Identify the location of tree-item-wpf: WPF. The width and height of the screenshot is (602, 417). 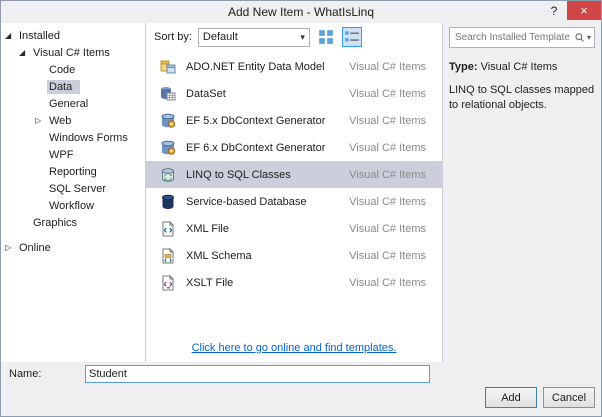
(73, 154).